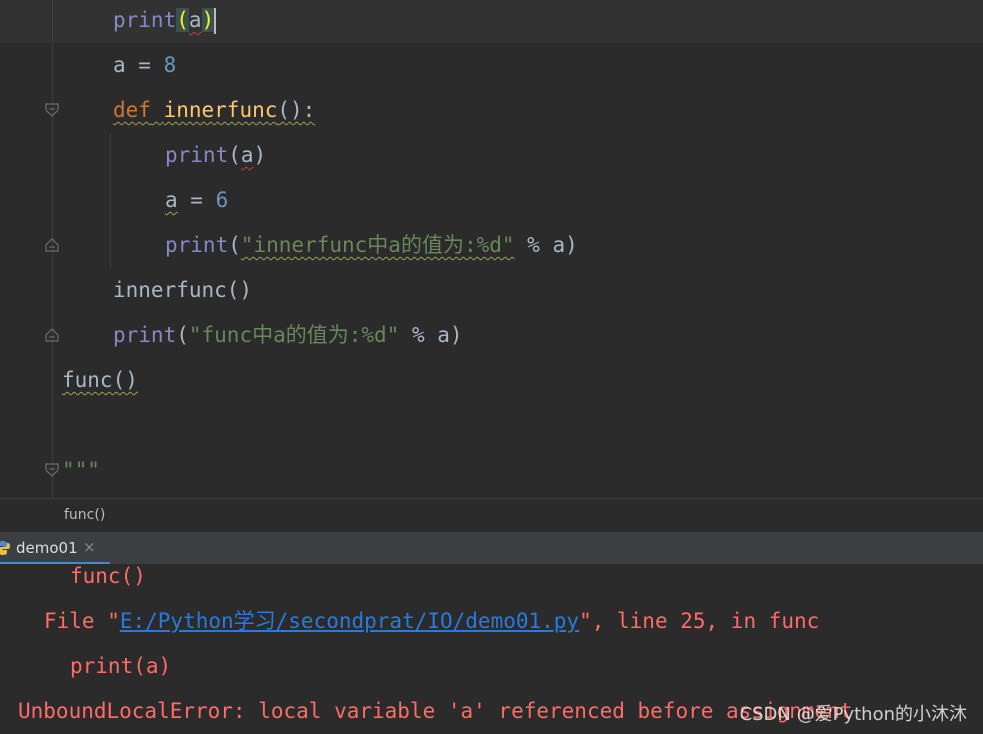  I want to click on code-line: print("func中a的值为:%d" % a), so click(288, 335).